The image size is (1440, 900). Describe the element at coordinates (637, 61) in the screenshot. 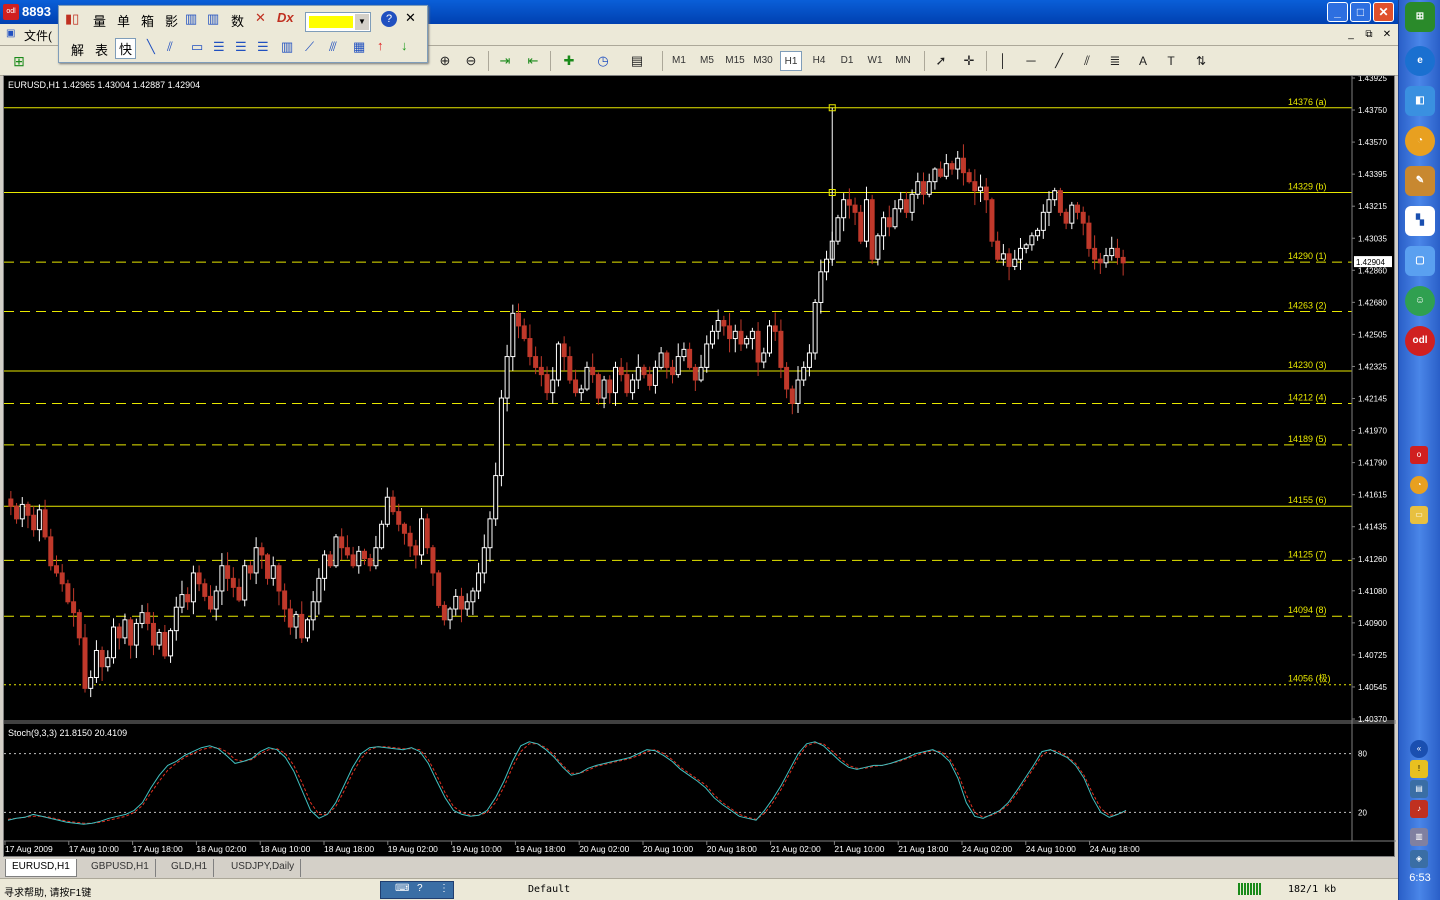

I see `templates-icon: ▤` at that location.